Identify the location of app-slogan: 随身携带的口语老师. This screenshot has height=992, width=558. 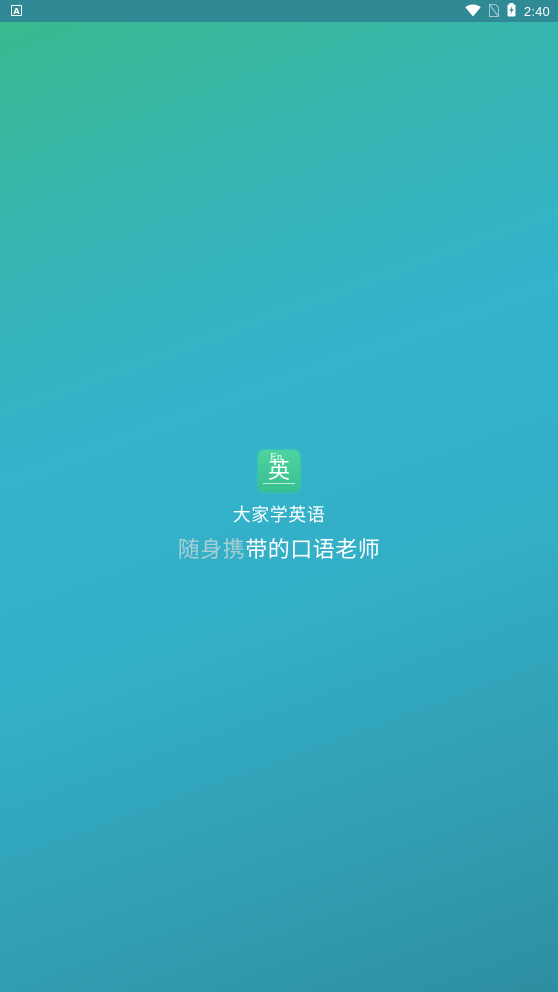
(279, 551).